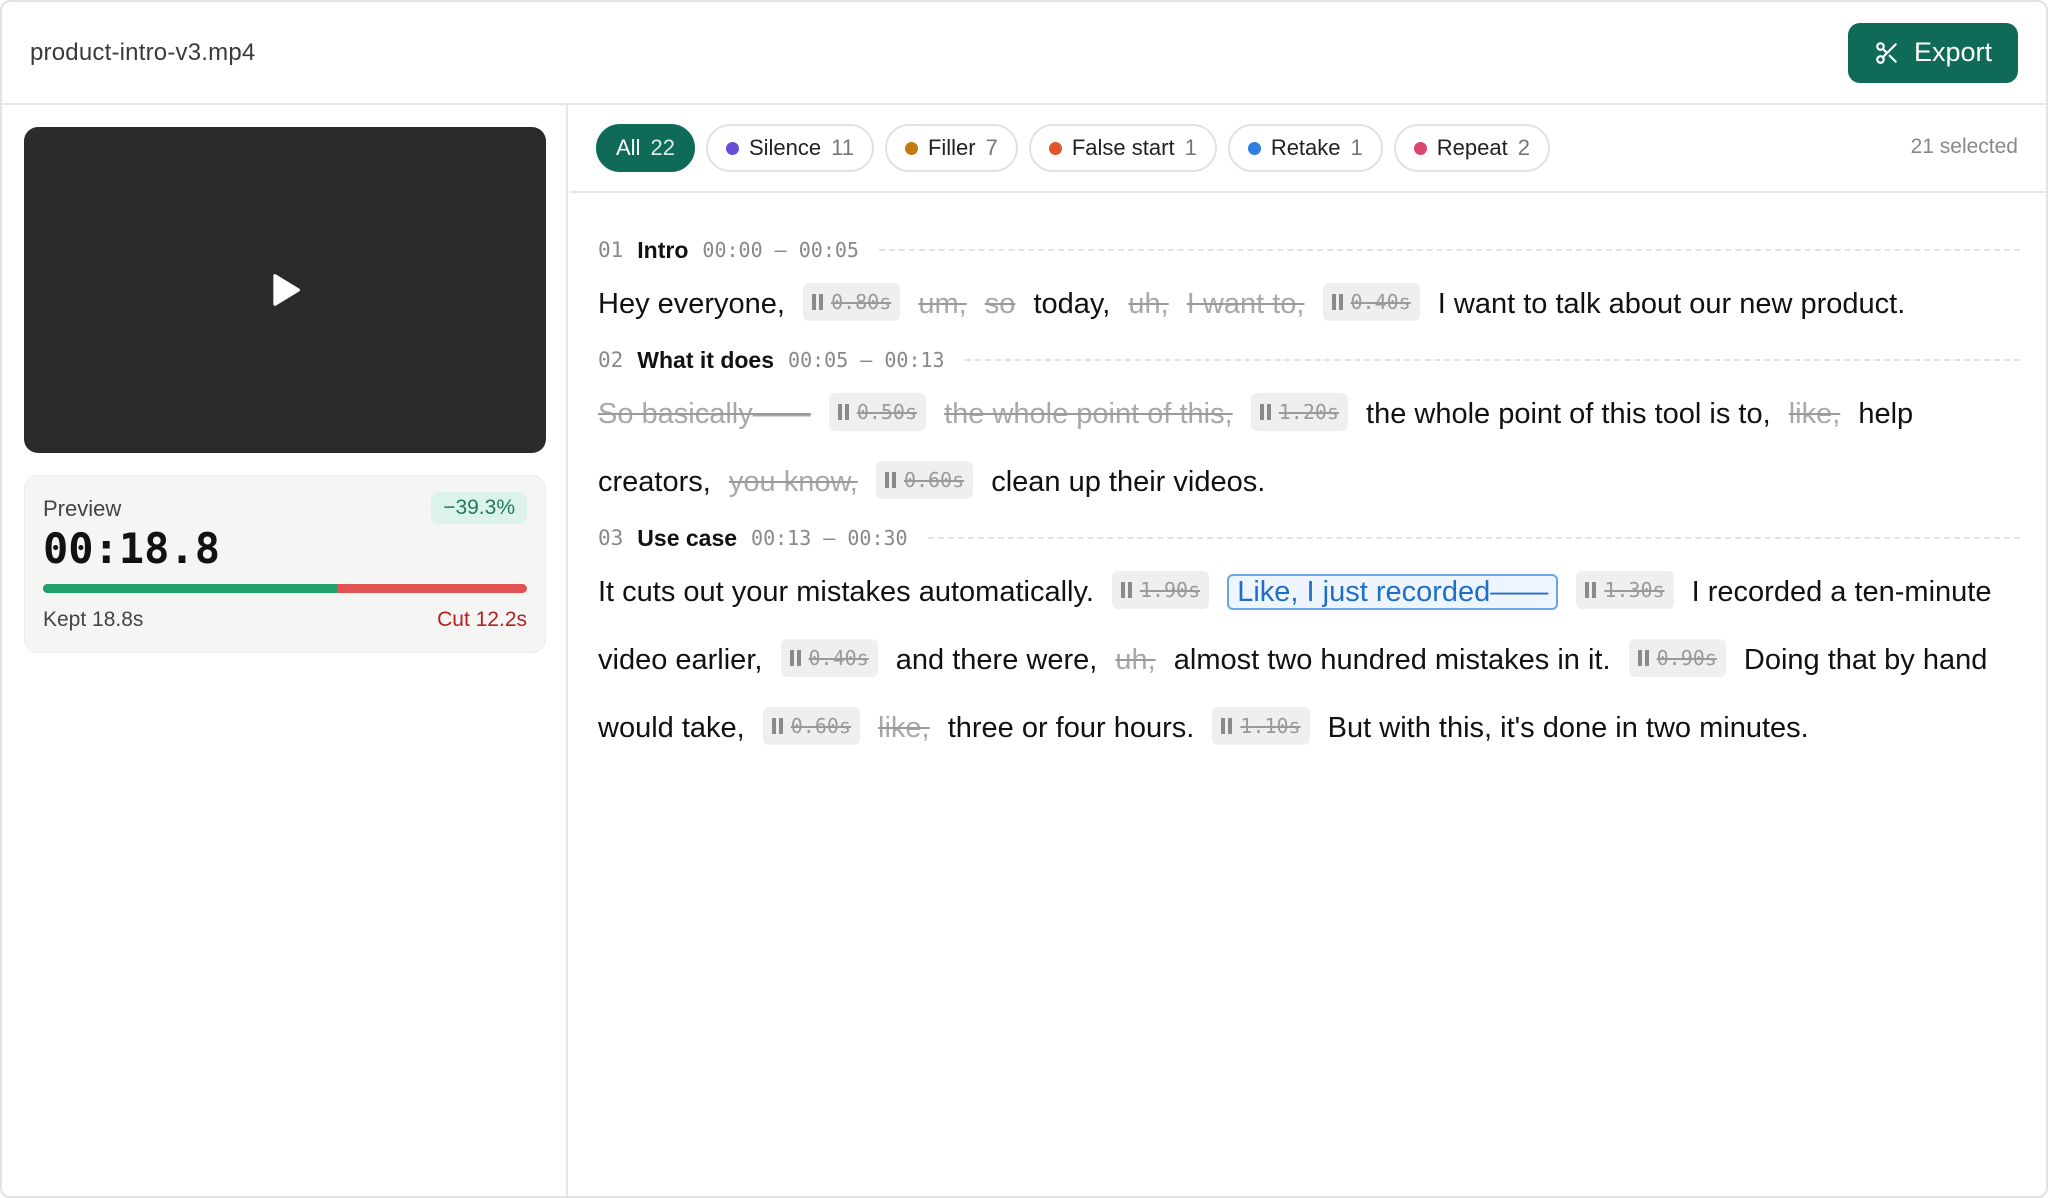 This screenshot has height=1198, width=2048. I want to click on transcript-word: But with this, it's done in two minutes., so click(1568, 728).